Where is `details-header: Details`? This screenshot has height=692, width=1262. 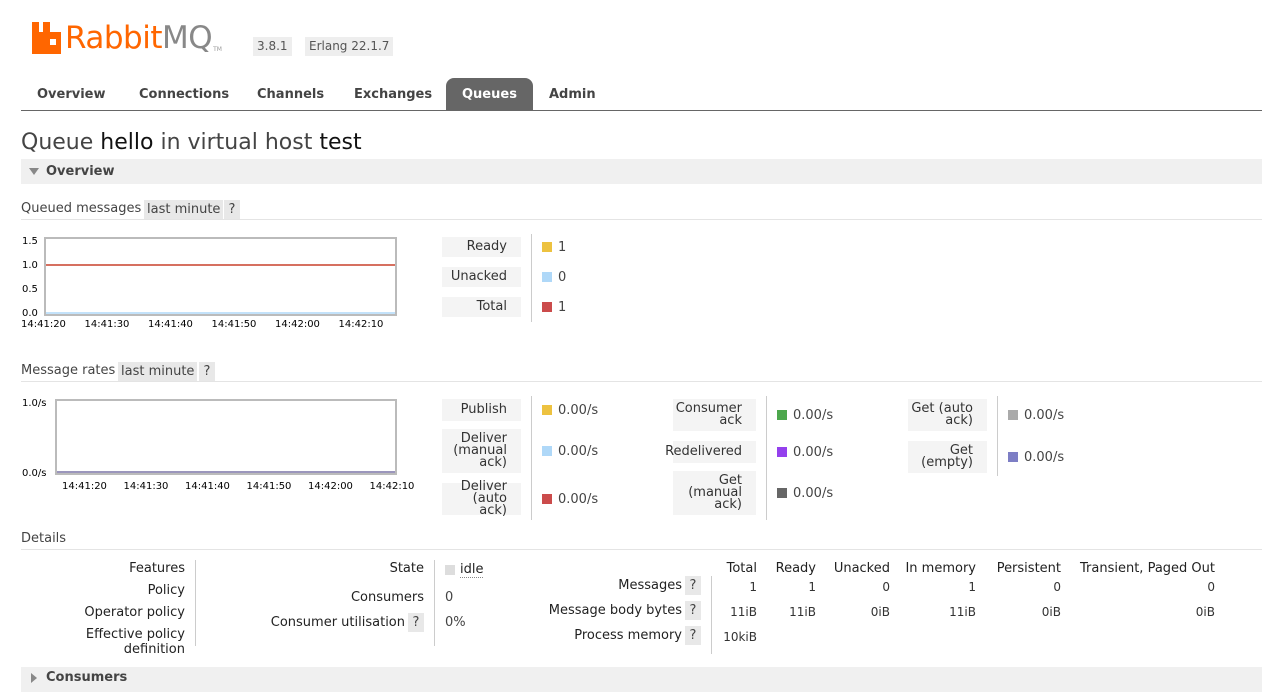 details-header: Details is located at coordinates (641, 540).